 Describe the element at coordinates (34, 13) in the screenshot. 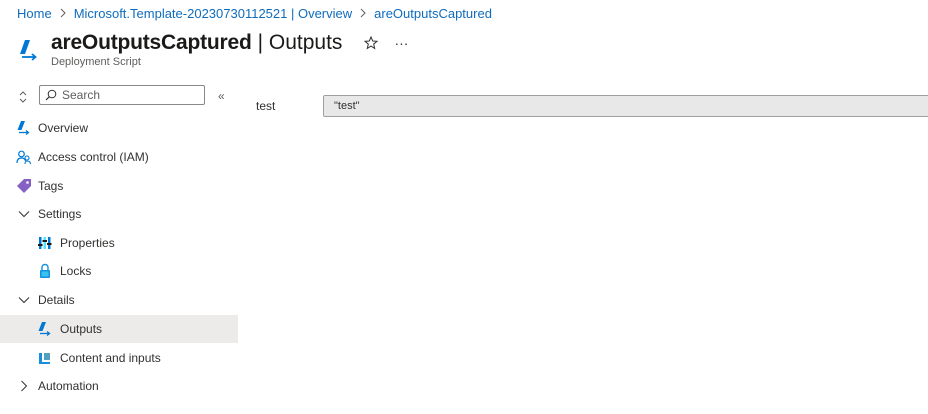

I see `breadcrumb-home: Home` at that location.